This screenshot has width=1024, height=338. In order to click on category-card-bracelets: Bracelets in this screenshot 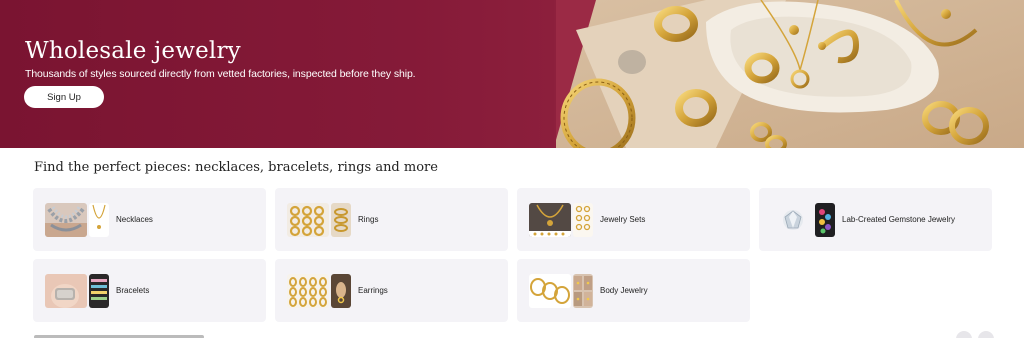, I will do `click(149, 290)`.